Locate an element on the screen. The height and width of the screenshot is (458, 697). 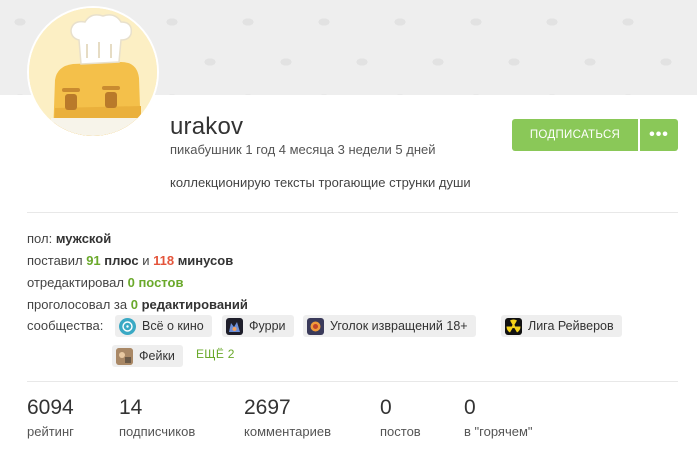
edited-row: отредактировал 0 постов is located at coordinates (105, 282).